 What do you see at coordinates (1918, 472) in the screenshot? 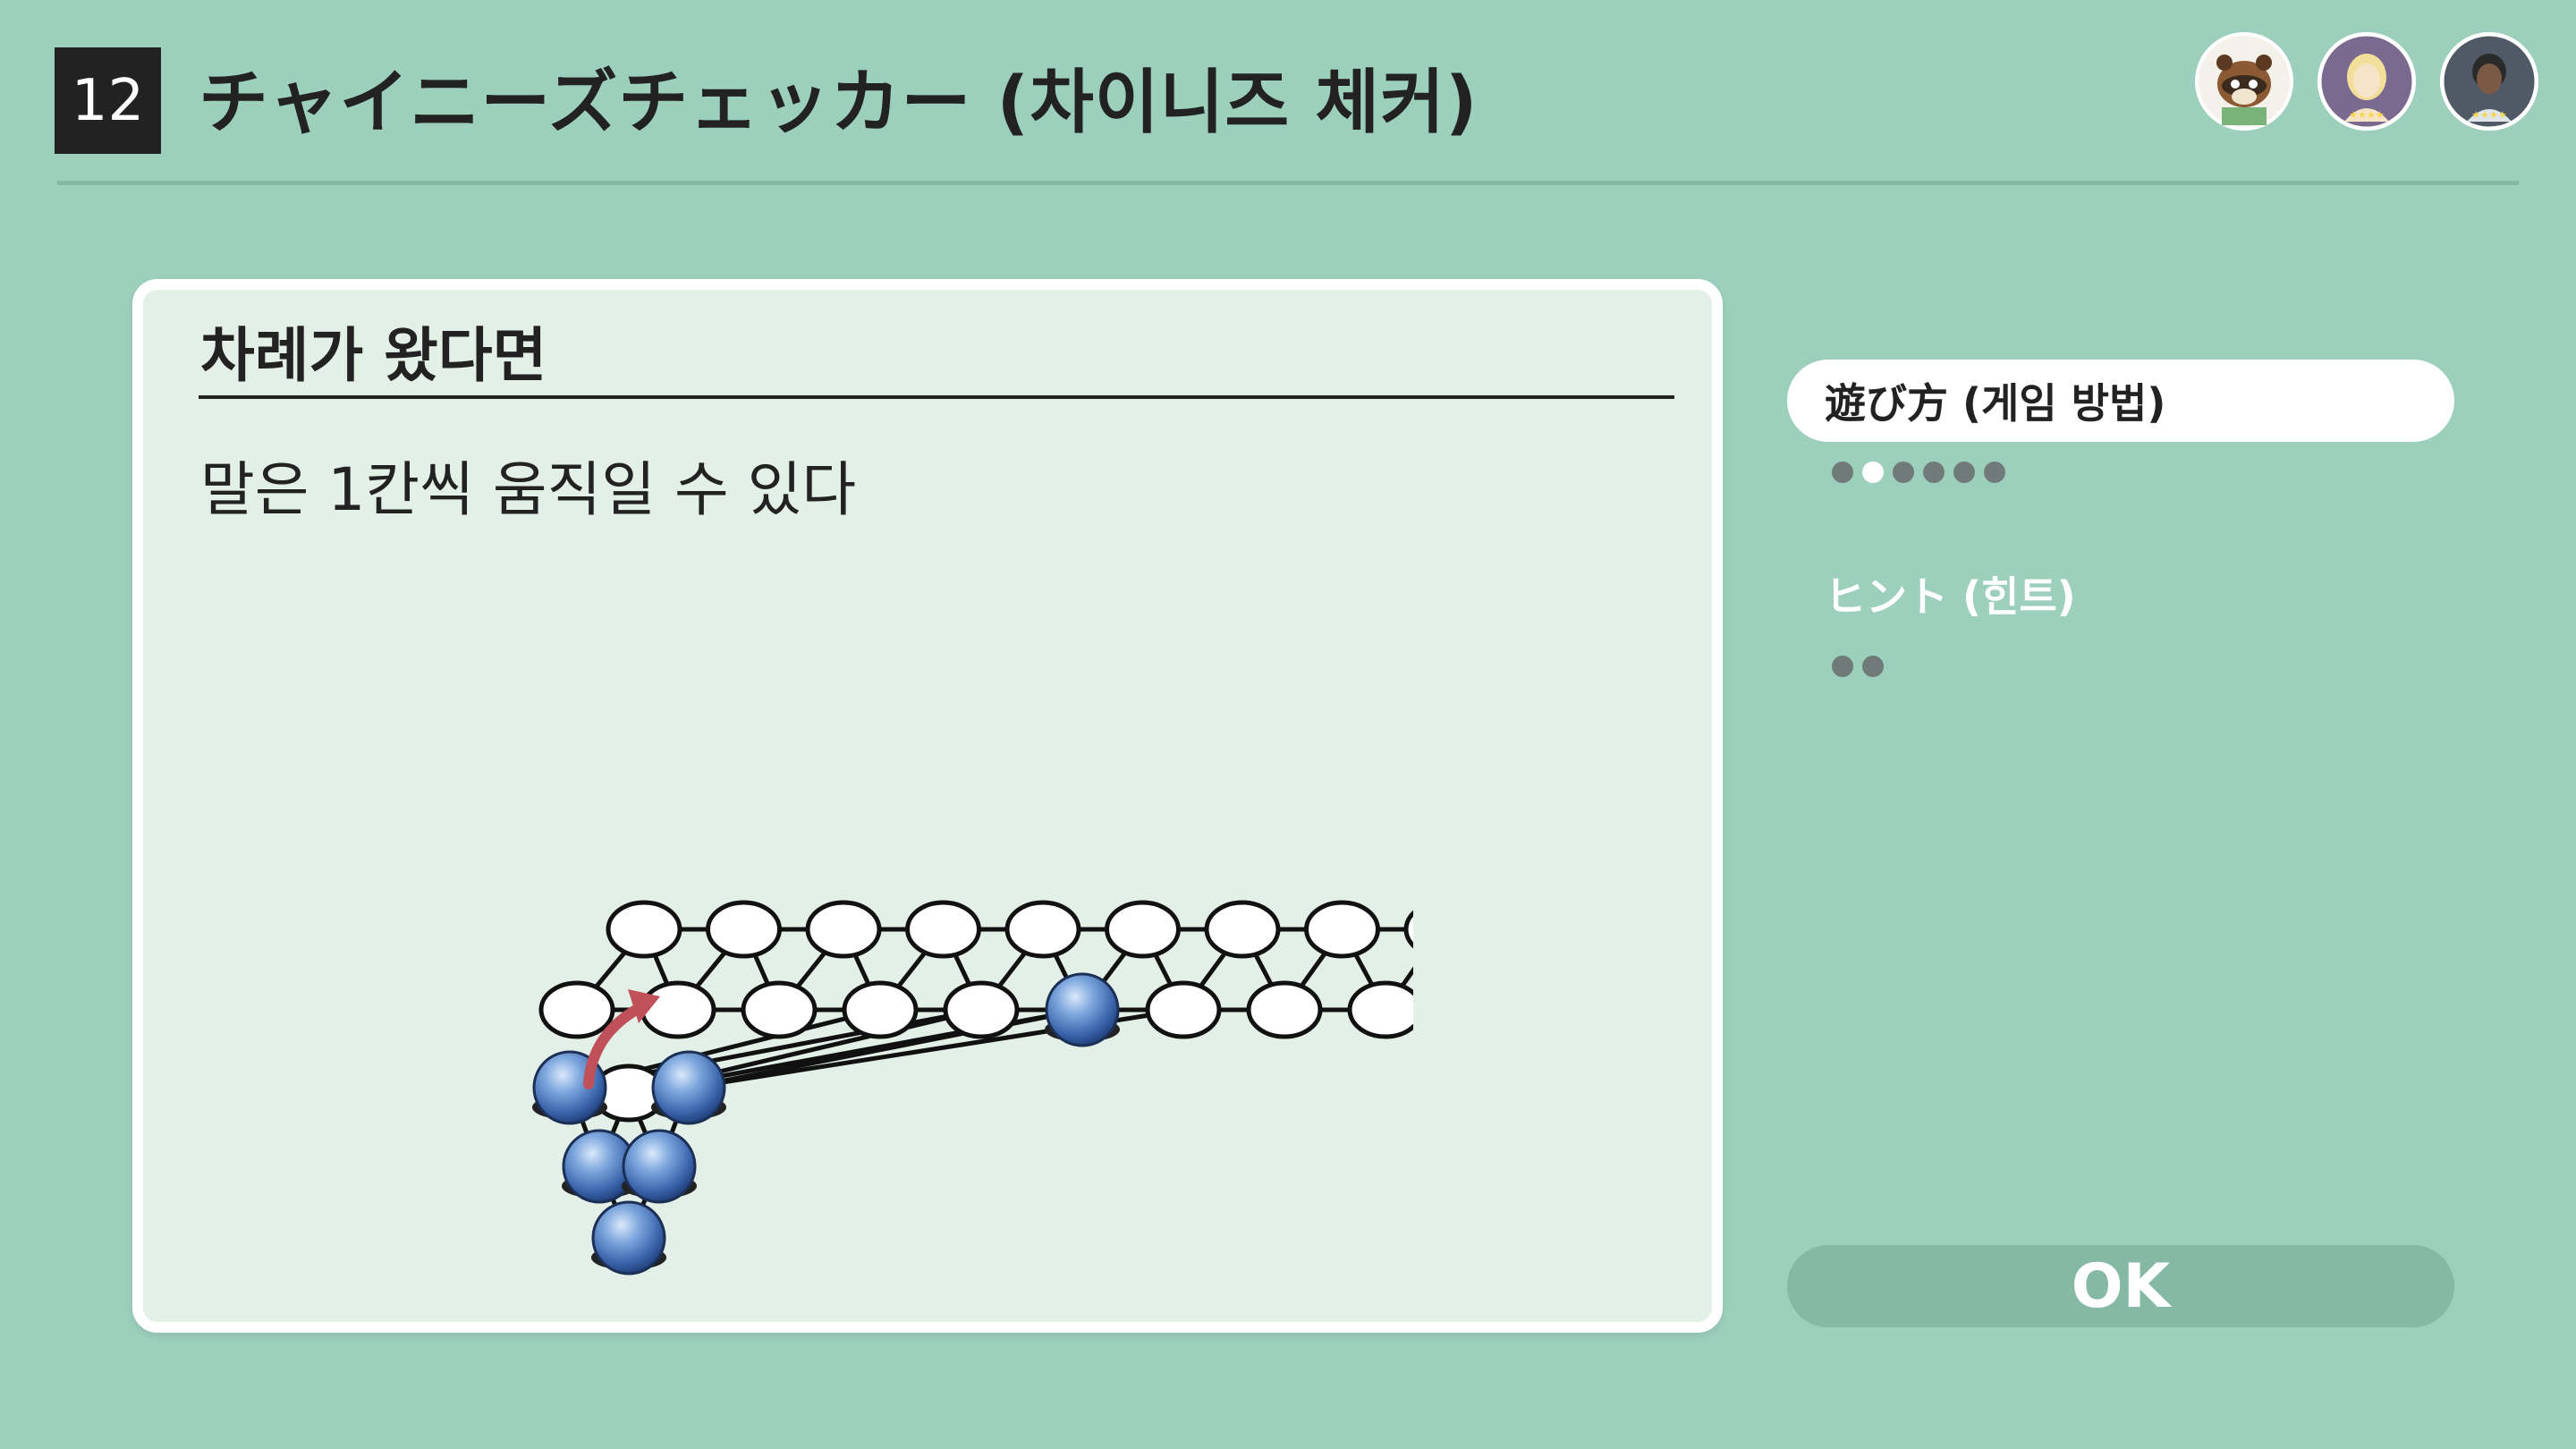
I see `how-to-play-page-dots` at bounding box center [1918, 472].